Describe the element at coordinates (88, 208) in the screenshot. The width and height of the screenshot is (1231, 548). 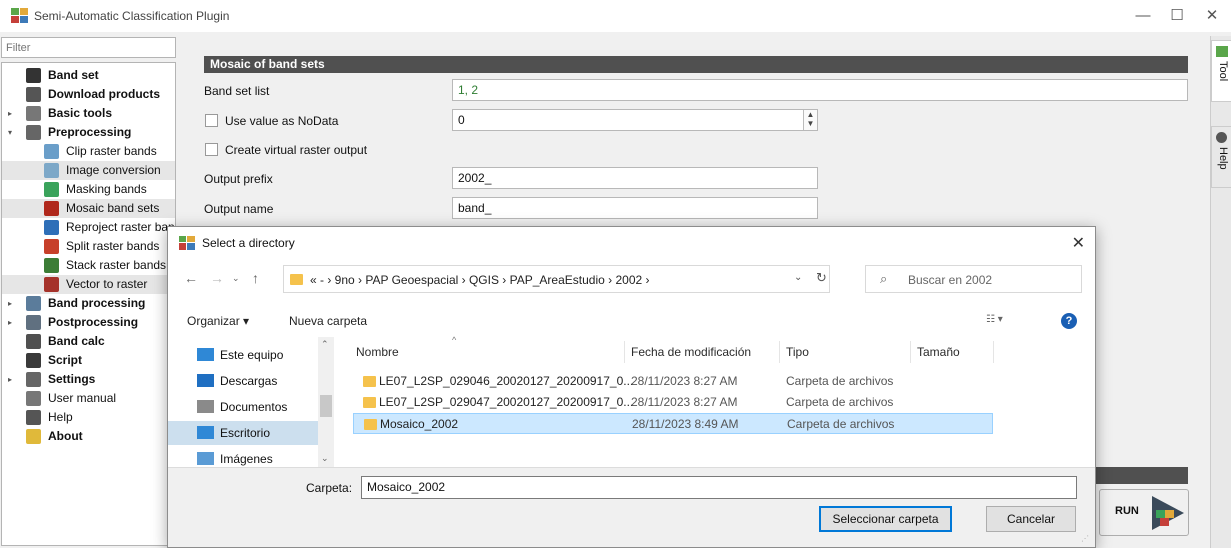
I see `sidebar-item: Mosaic band sets` at that location.